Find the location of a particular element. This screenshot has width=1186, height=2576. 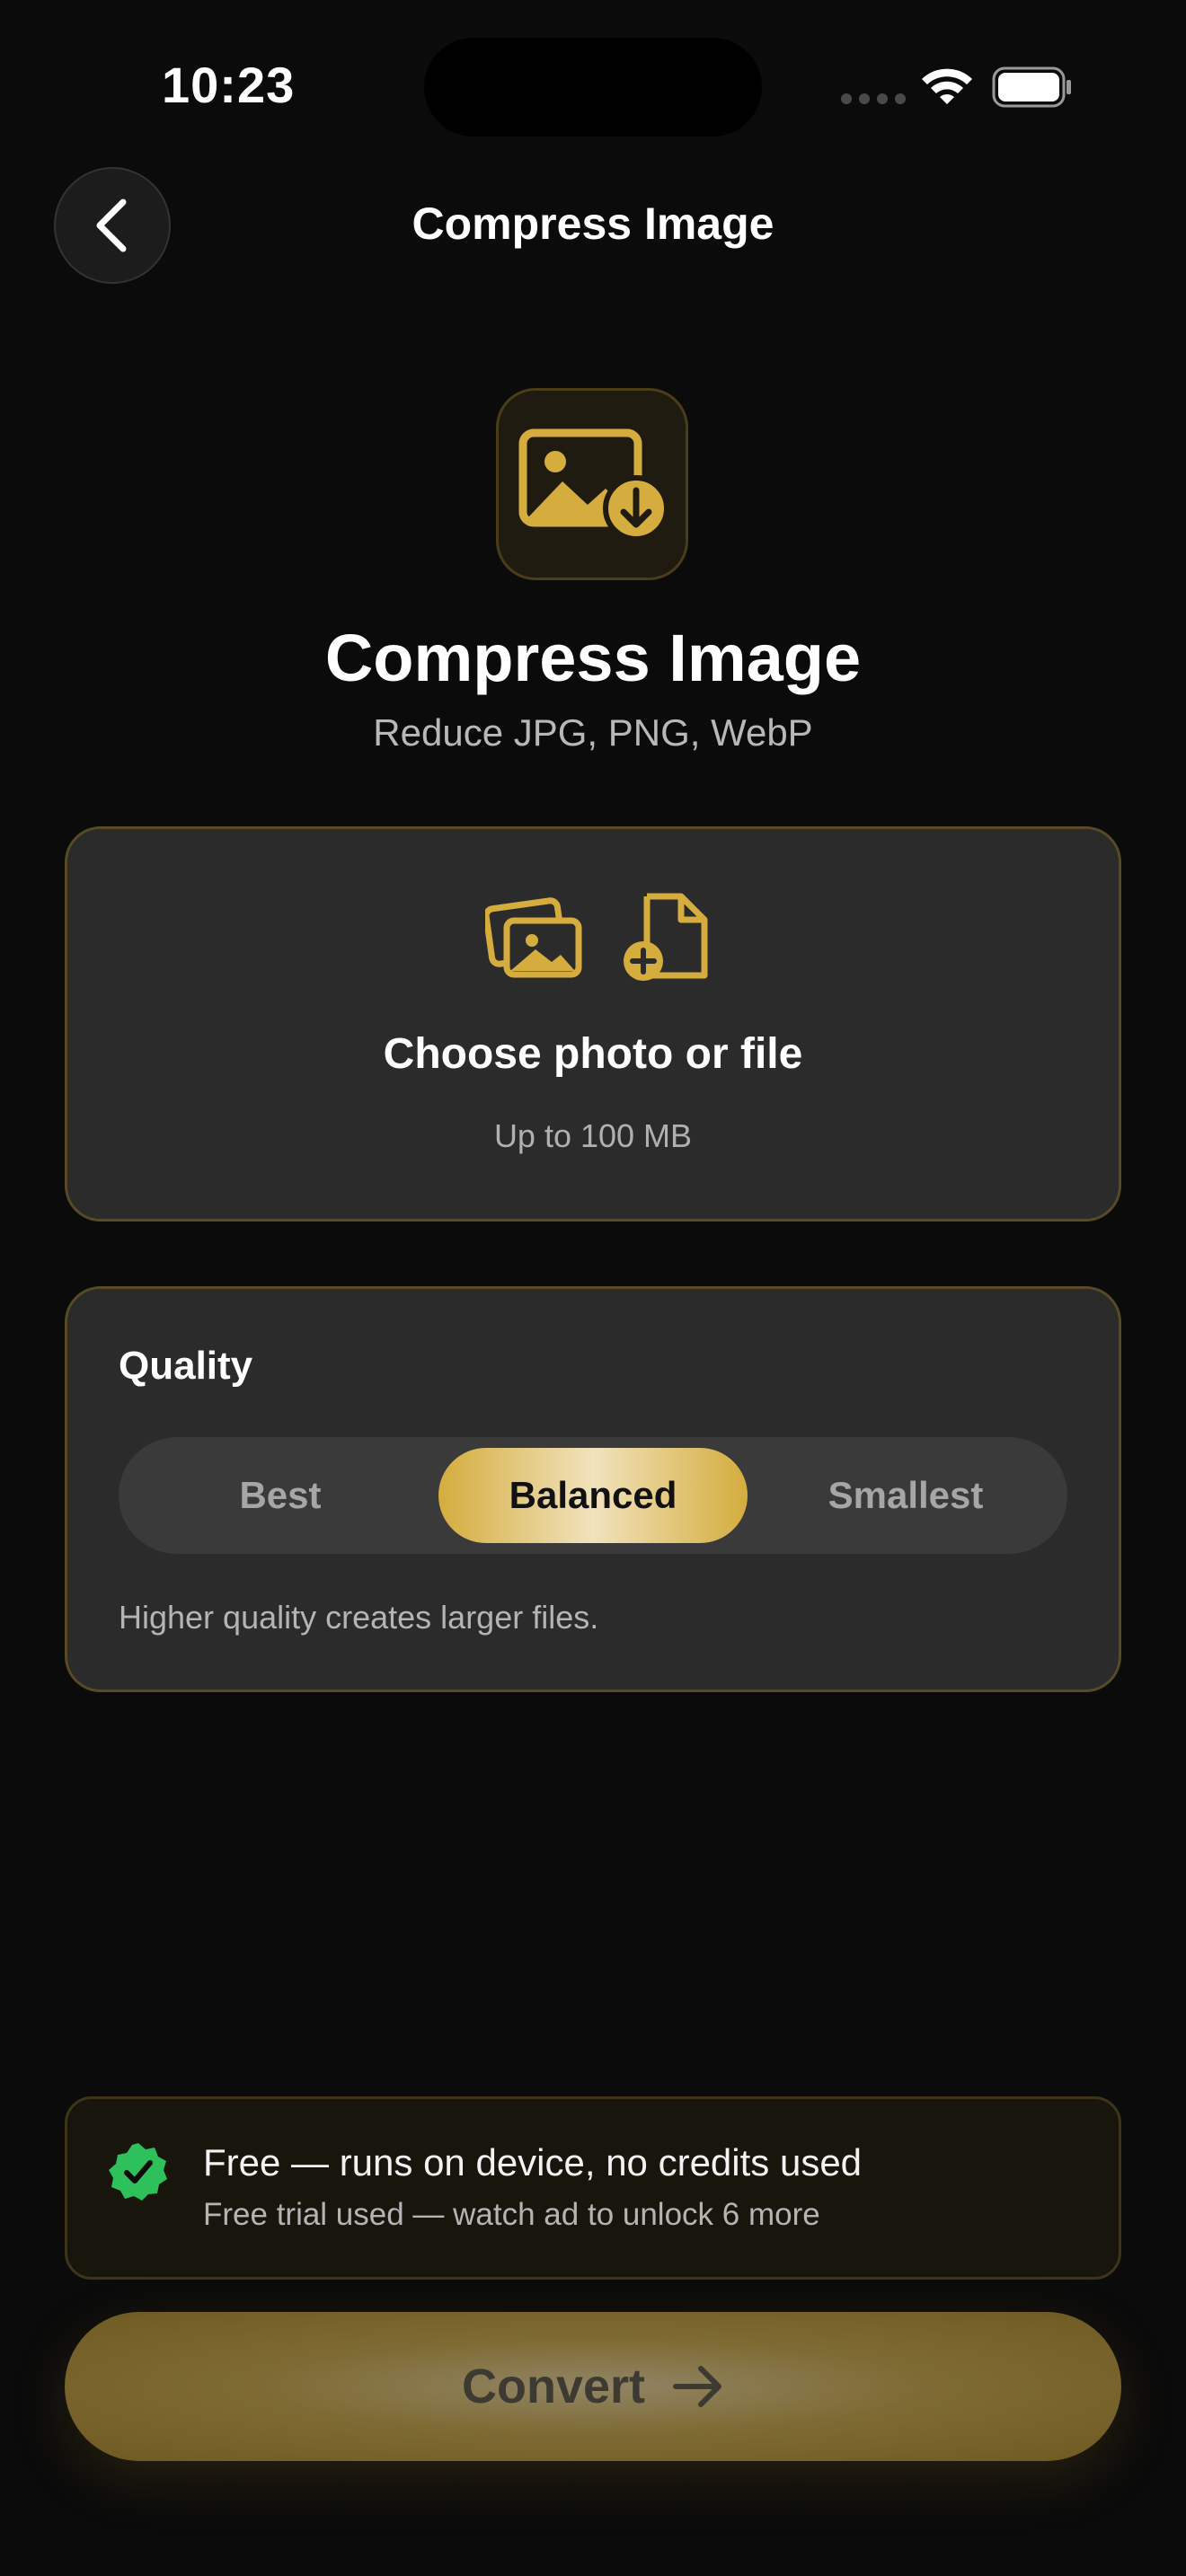

page-title: Compress Image is located at coordinates (593, 658).